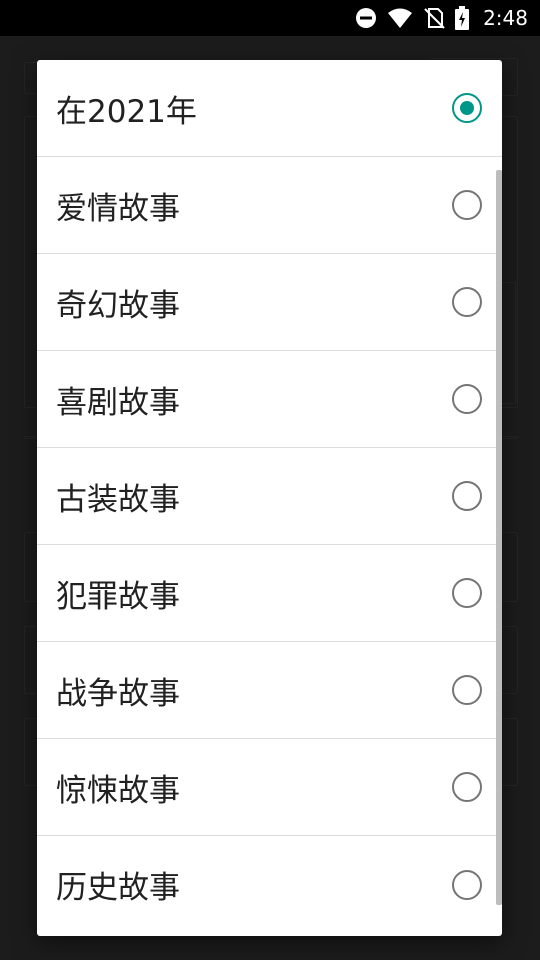 The height and width of the screenshot is (960, 540). I want to click on option-item: 爱情故事, so click(269, 205).